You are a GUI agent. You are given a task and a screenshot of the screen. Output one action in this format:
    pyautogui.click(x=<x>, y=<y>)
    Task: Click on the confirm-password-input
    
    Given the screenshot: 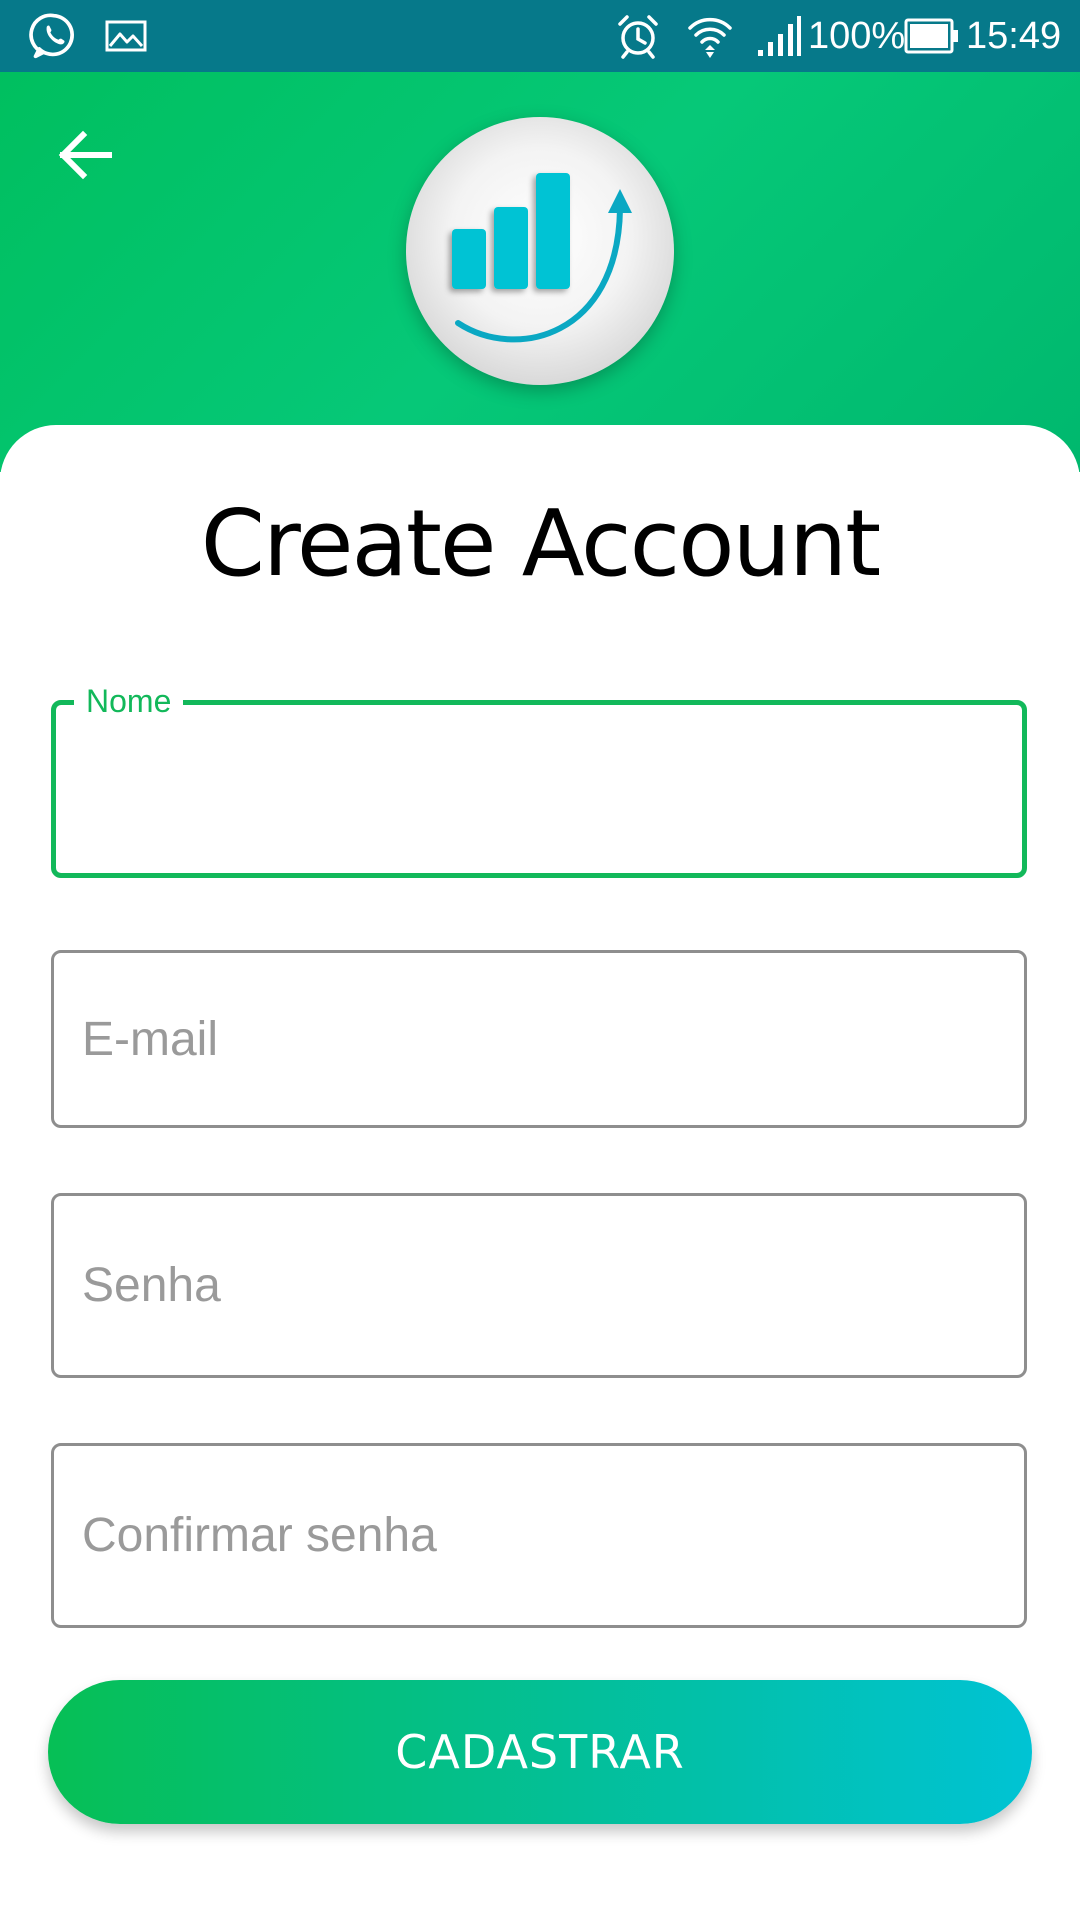 What is the action you would take?
    pyautogui.click(x=539, y=1535)
    